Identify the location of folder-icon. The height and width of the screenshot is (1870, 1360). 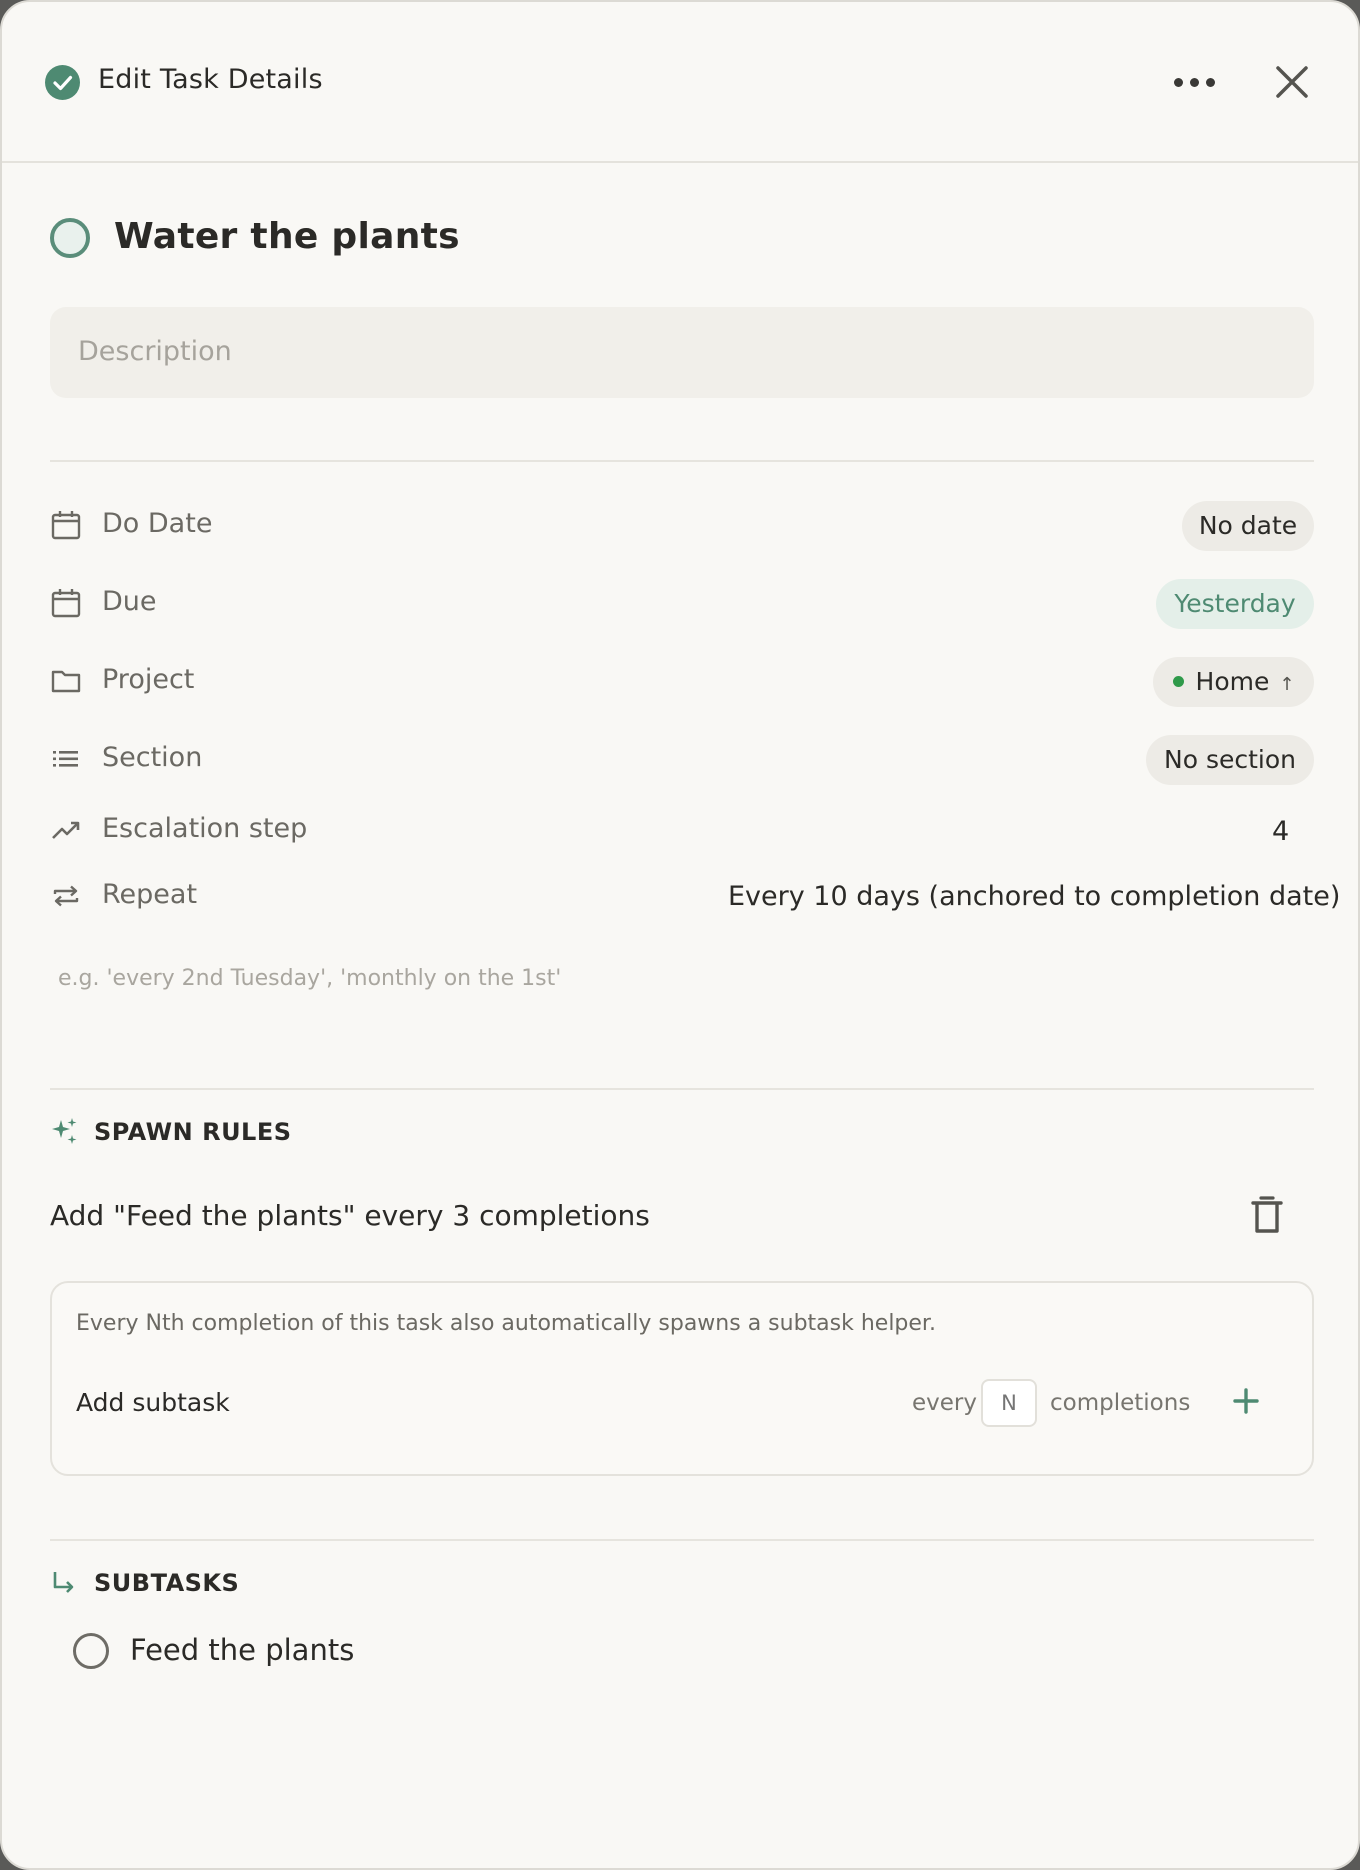
(66, 681).